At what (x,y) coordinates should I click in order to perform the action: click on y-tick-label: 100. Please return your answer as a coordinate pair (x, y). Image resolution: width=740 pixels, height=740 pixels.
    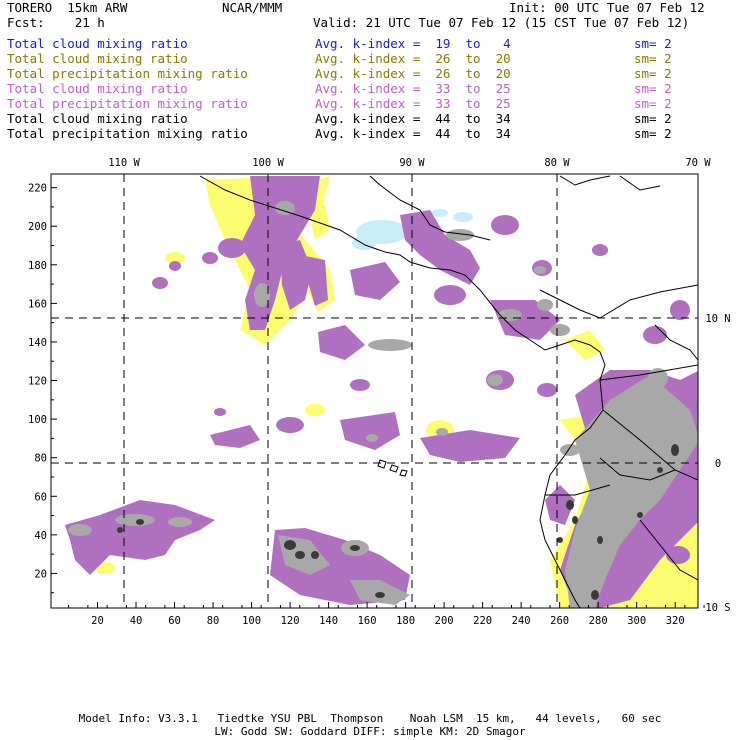
    Looking at the image, I should click on (37, 420).